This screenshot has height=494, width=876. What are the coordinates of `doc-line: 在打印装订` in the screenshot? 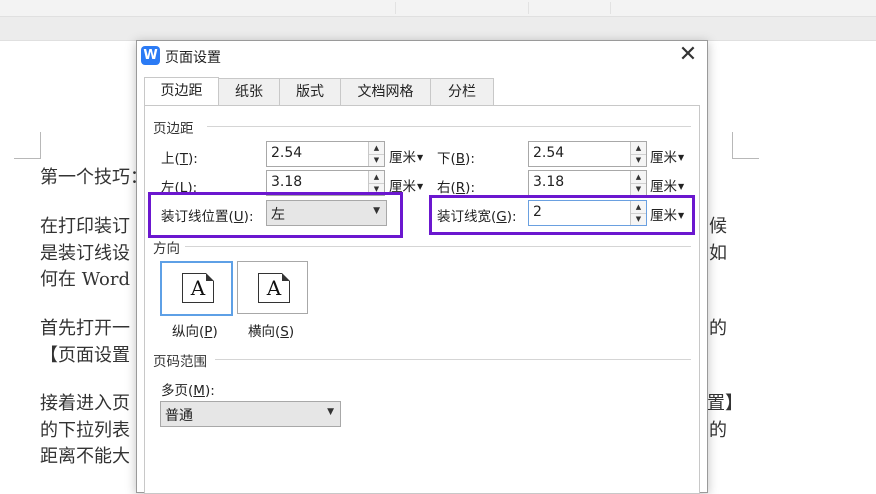 It's located at (85, 226).